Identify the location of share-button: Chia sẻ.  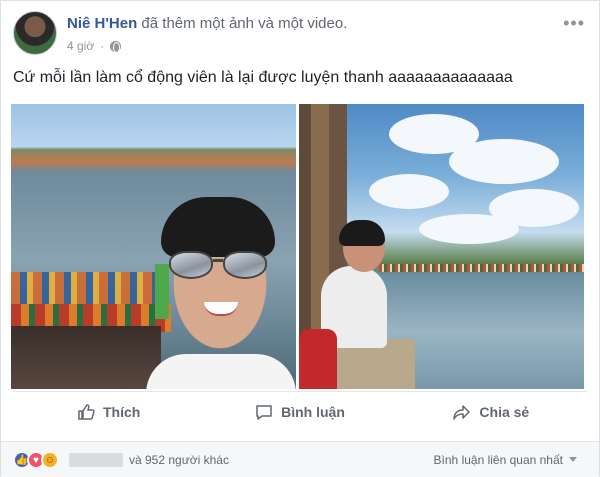
(491, 412).